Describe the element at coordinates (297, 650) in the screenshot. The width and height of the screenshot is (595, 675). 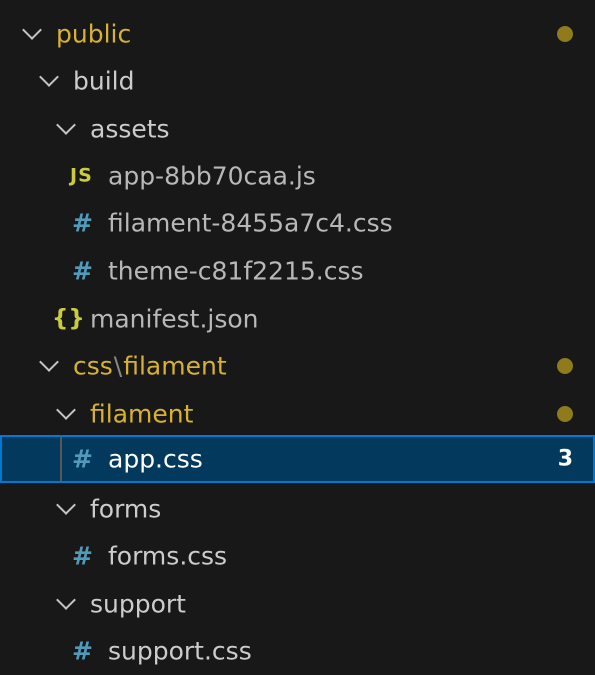
I see `tree-item-support-css-file: # support.css` at that location.